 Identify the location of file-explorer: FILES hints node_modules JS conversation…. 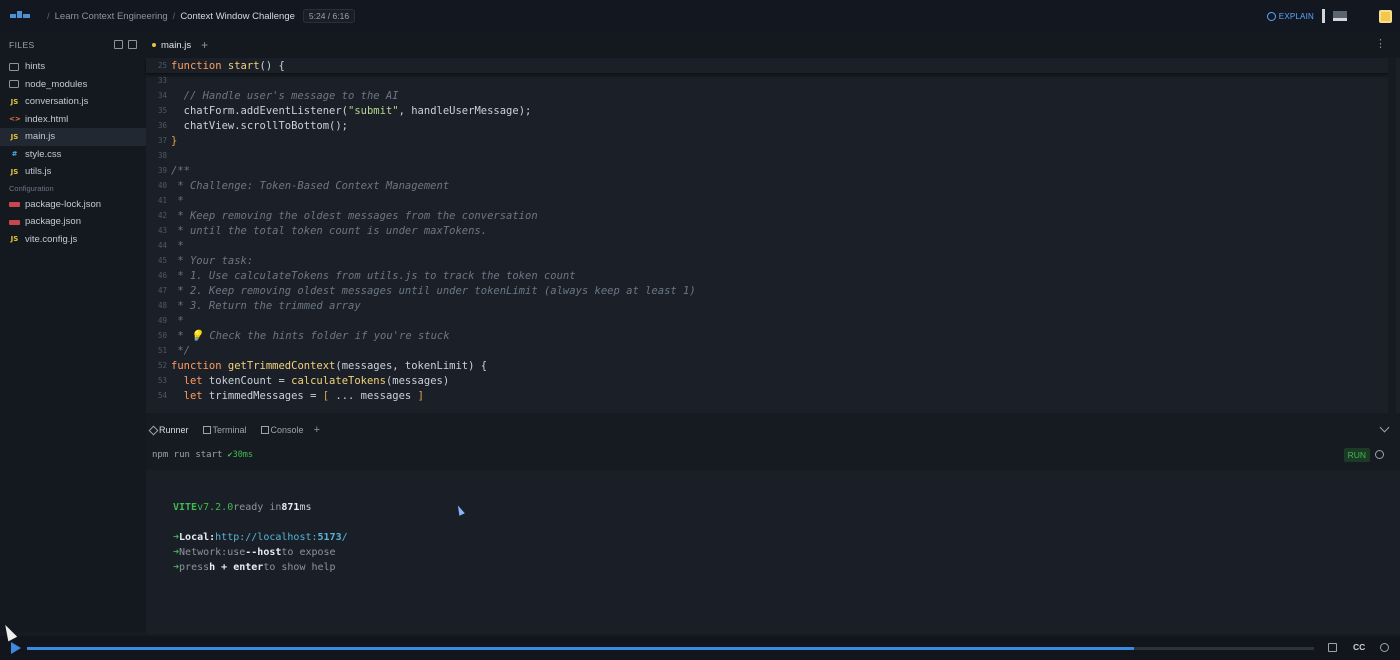
(73, 332).